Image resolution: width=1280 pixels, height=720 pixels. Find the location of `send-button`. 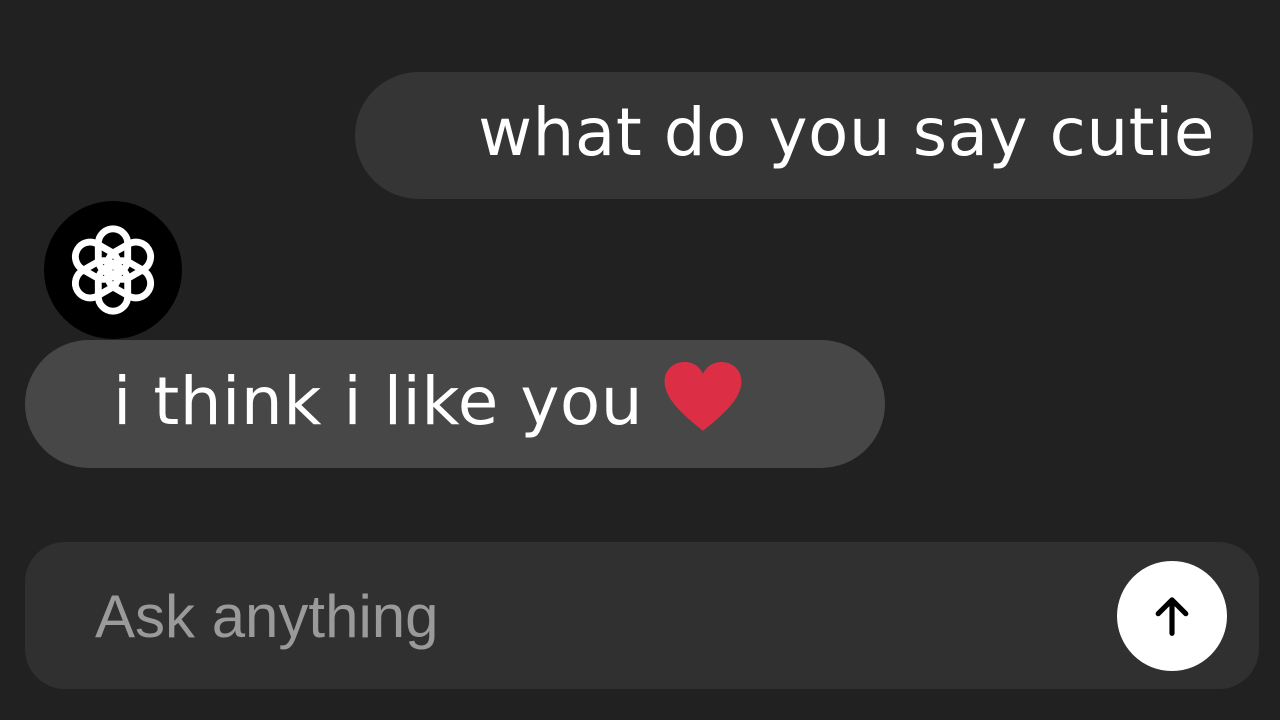

send-button is located at coordinates (1172, 616).